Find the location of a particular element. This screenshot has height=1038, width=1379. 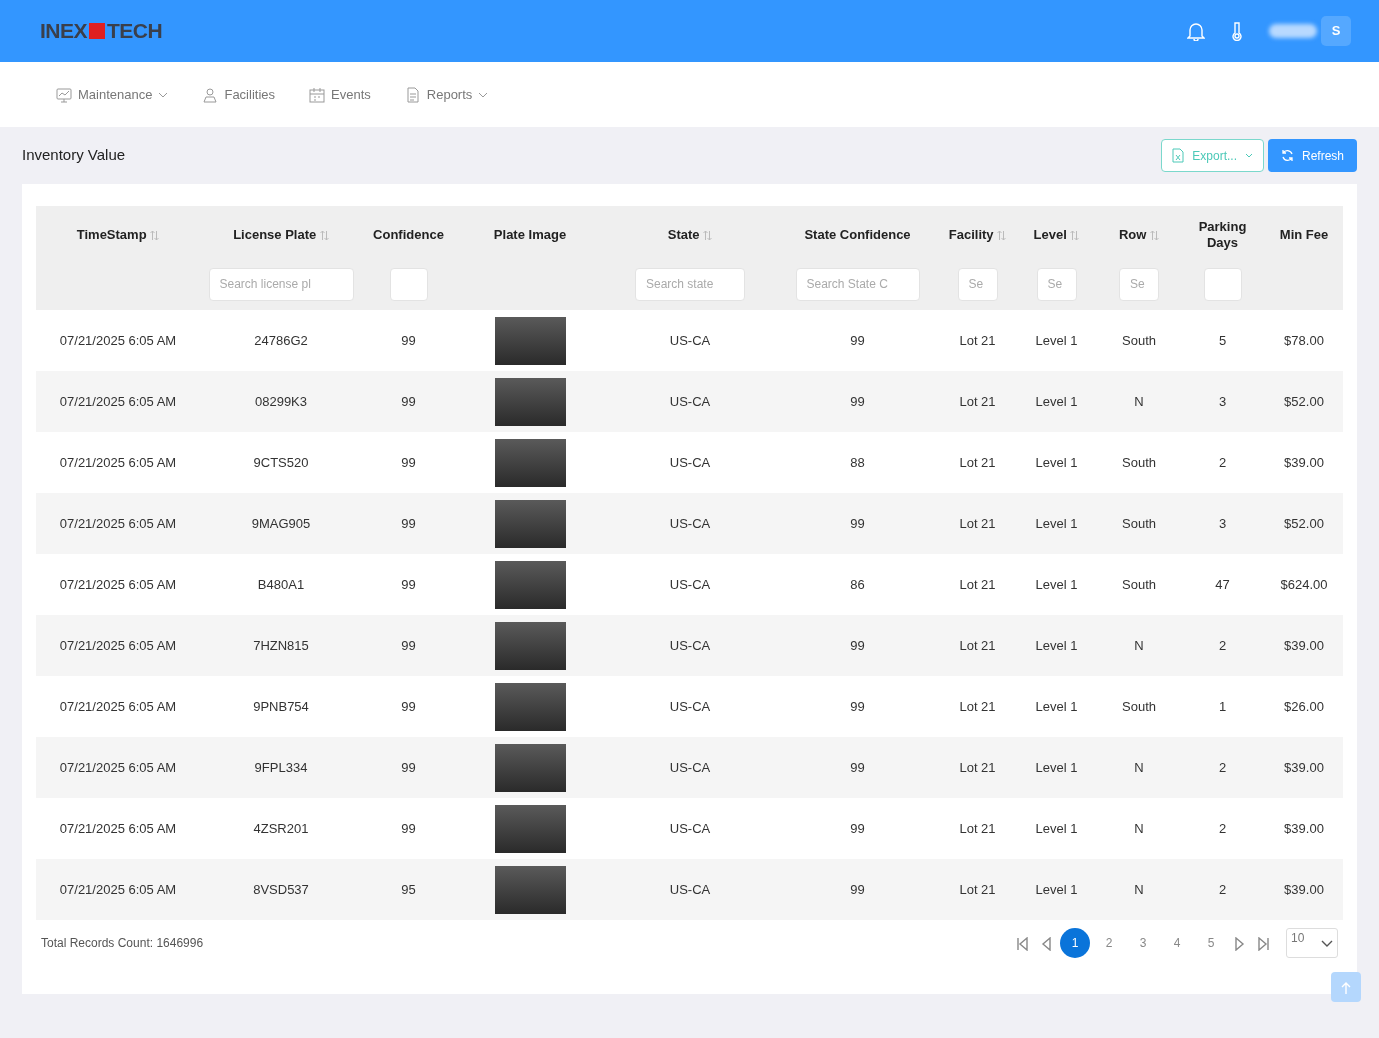

nav-link: Maintenance is located at coordinates (112, 94).